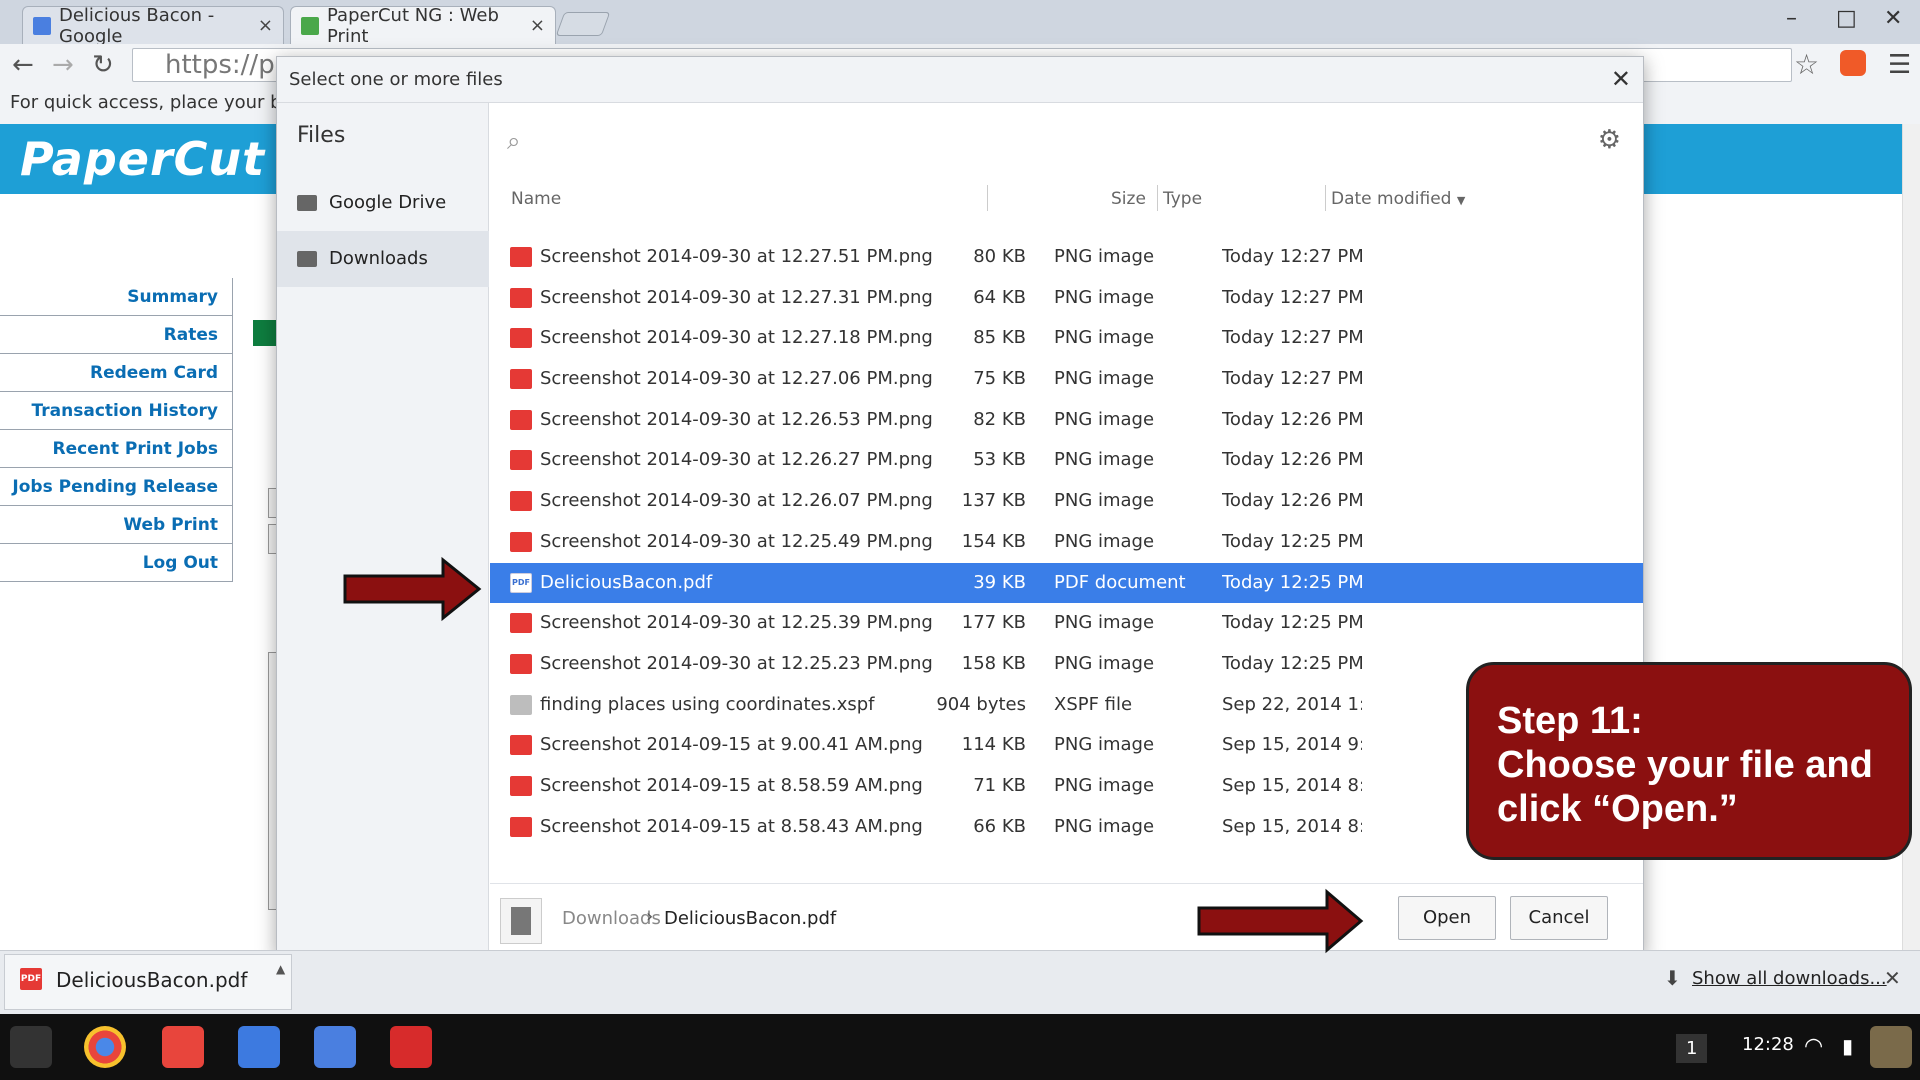 Image resolution: width=1920 pixels, height=1080 pixels. What do you see at coordinates (993, 501) in the screenshot?
I see `file-size: 137 KB` at bounding box center [993, 501].